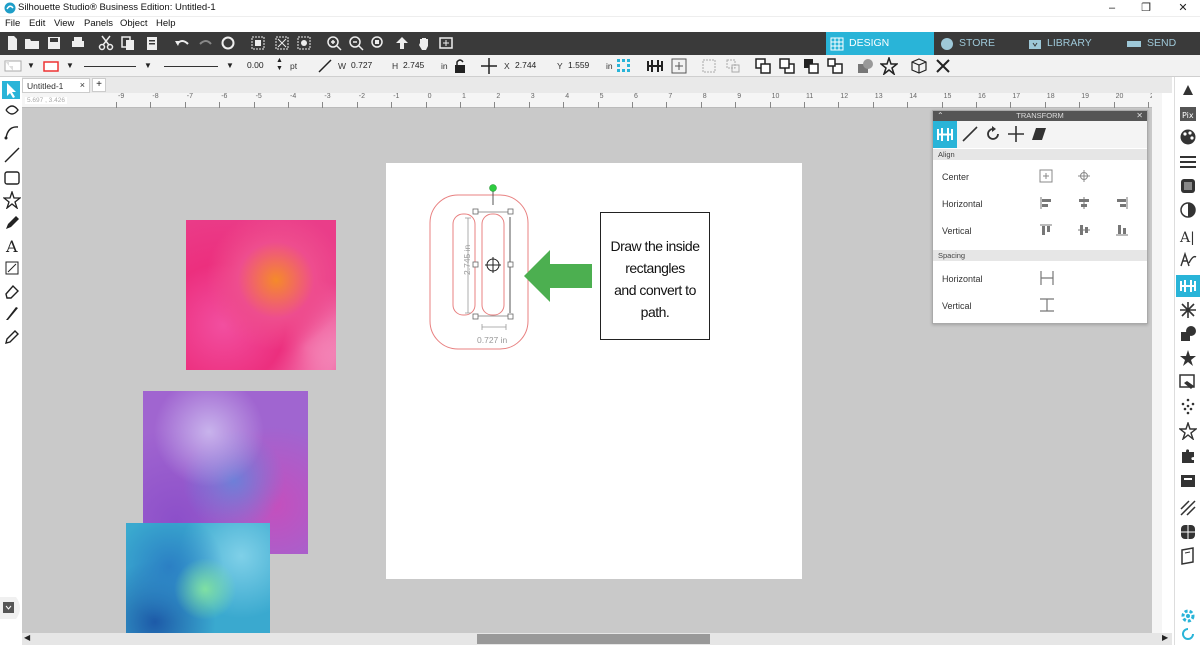 The height and width of the screenshot is (645, 1200). I want to click on modify-icon, so click(1188, 334).